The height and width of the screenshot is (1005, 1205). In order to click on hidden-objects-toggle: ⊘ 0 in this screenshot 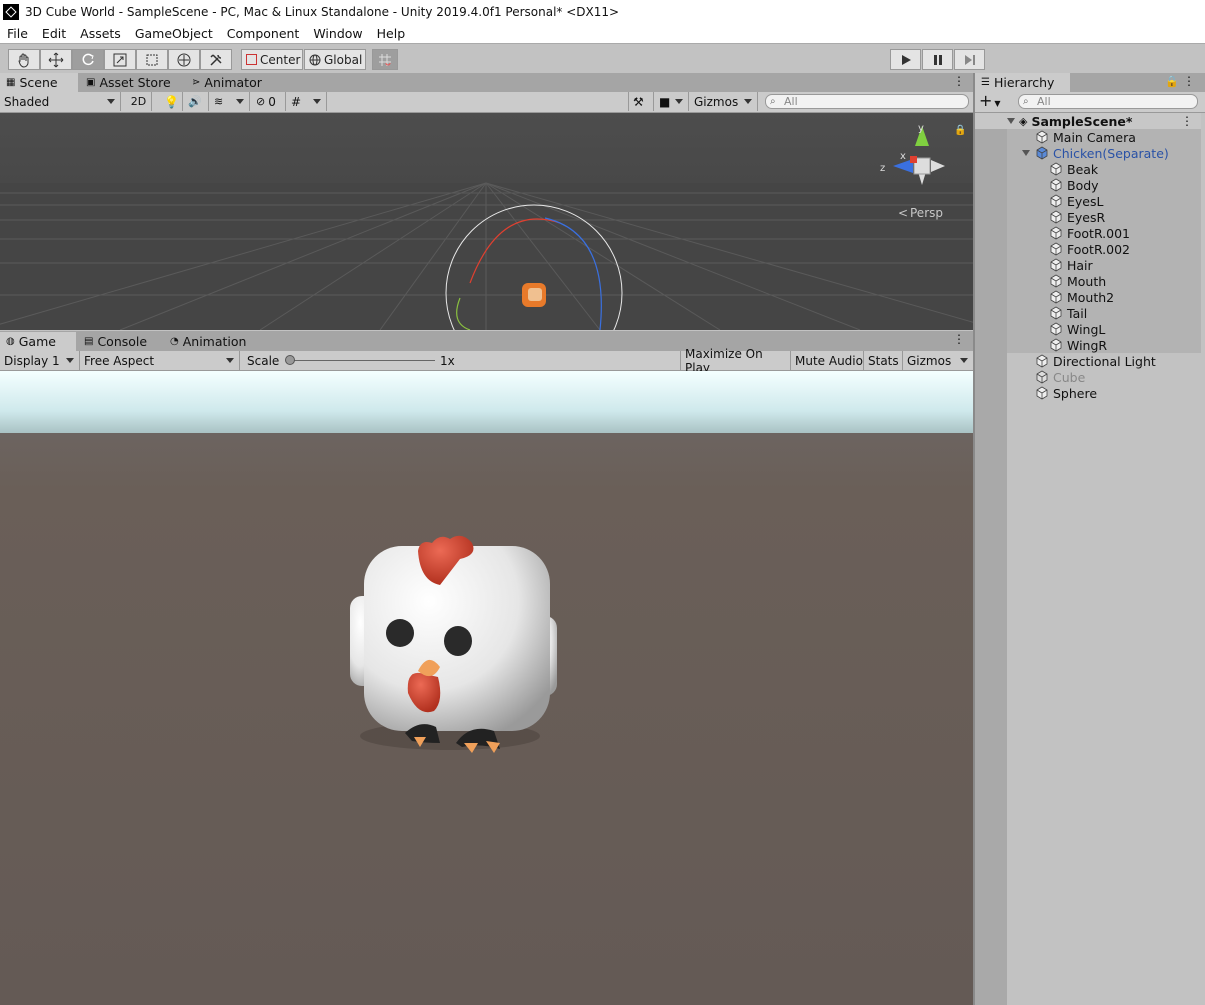, I will do `click(269, 101)`.